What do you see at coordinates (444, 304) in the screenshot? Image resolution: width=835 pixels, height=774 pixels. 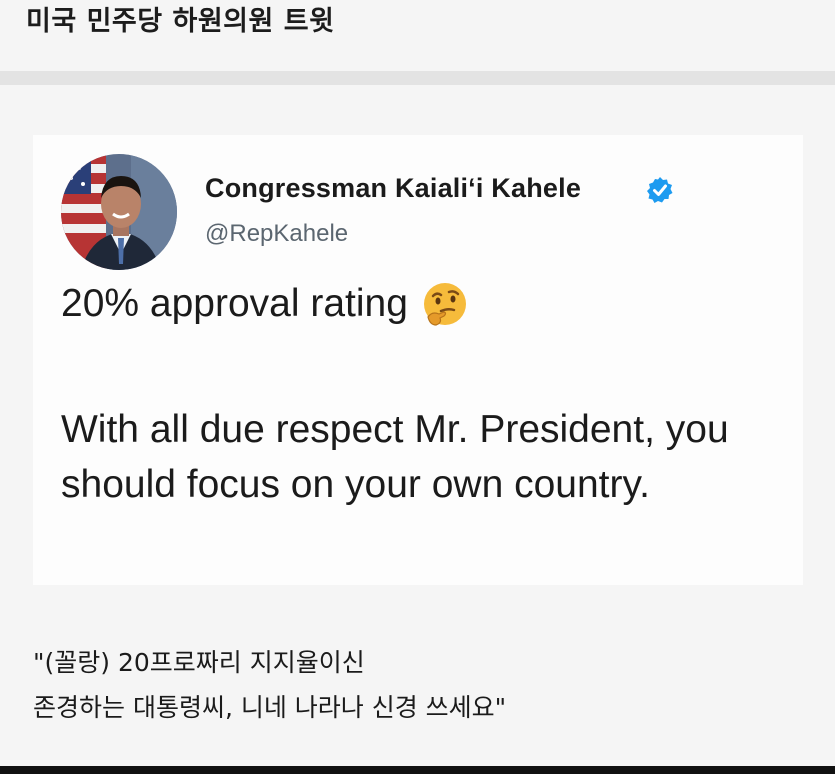 I see `thinking-face-icon` at bounding box center [444, 304].